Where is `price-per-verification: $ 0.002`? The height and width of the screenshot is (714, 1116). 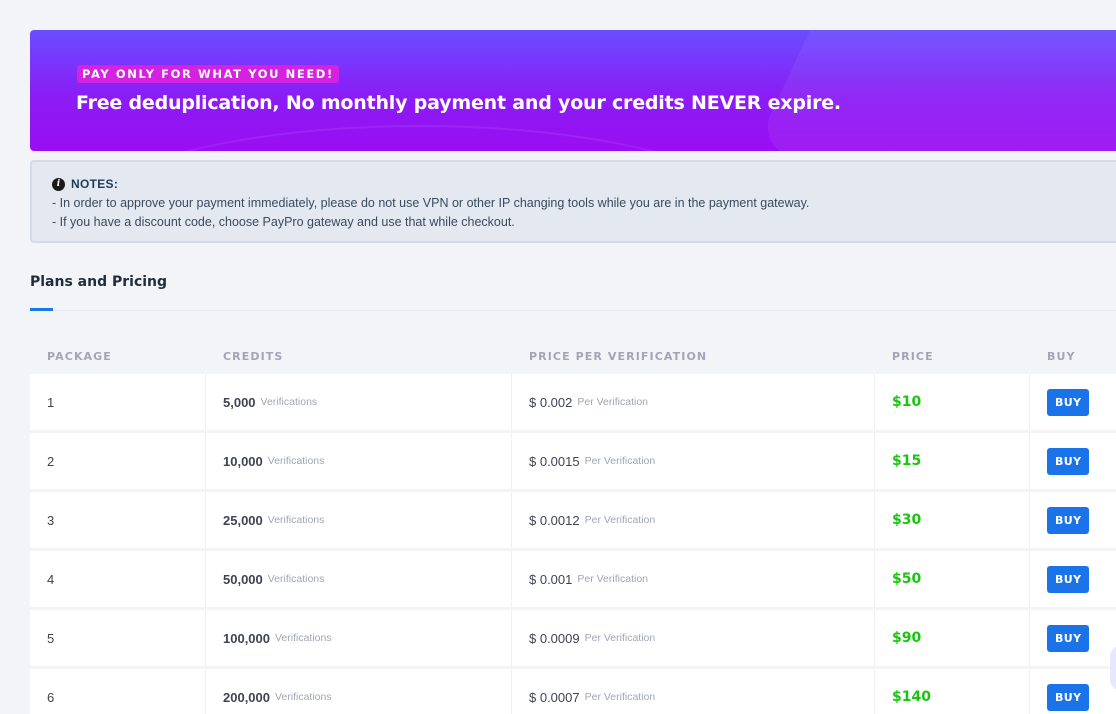 price-per-verification: $ 0.002 is located at coordinates (551, 402).